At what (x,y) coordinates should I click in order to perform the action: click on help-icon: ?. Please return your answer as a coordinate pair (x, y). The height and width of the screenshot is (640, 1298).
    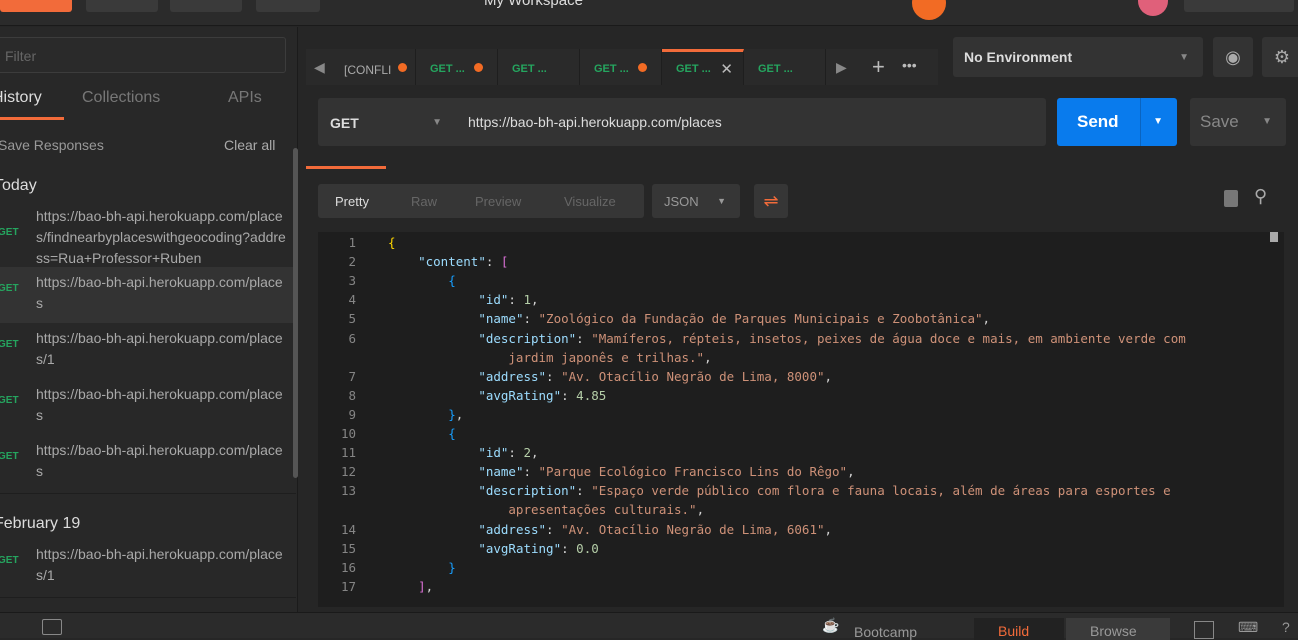
    Looking at the image, I should click on (1286, 627).